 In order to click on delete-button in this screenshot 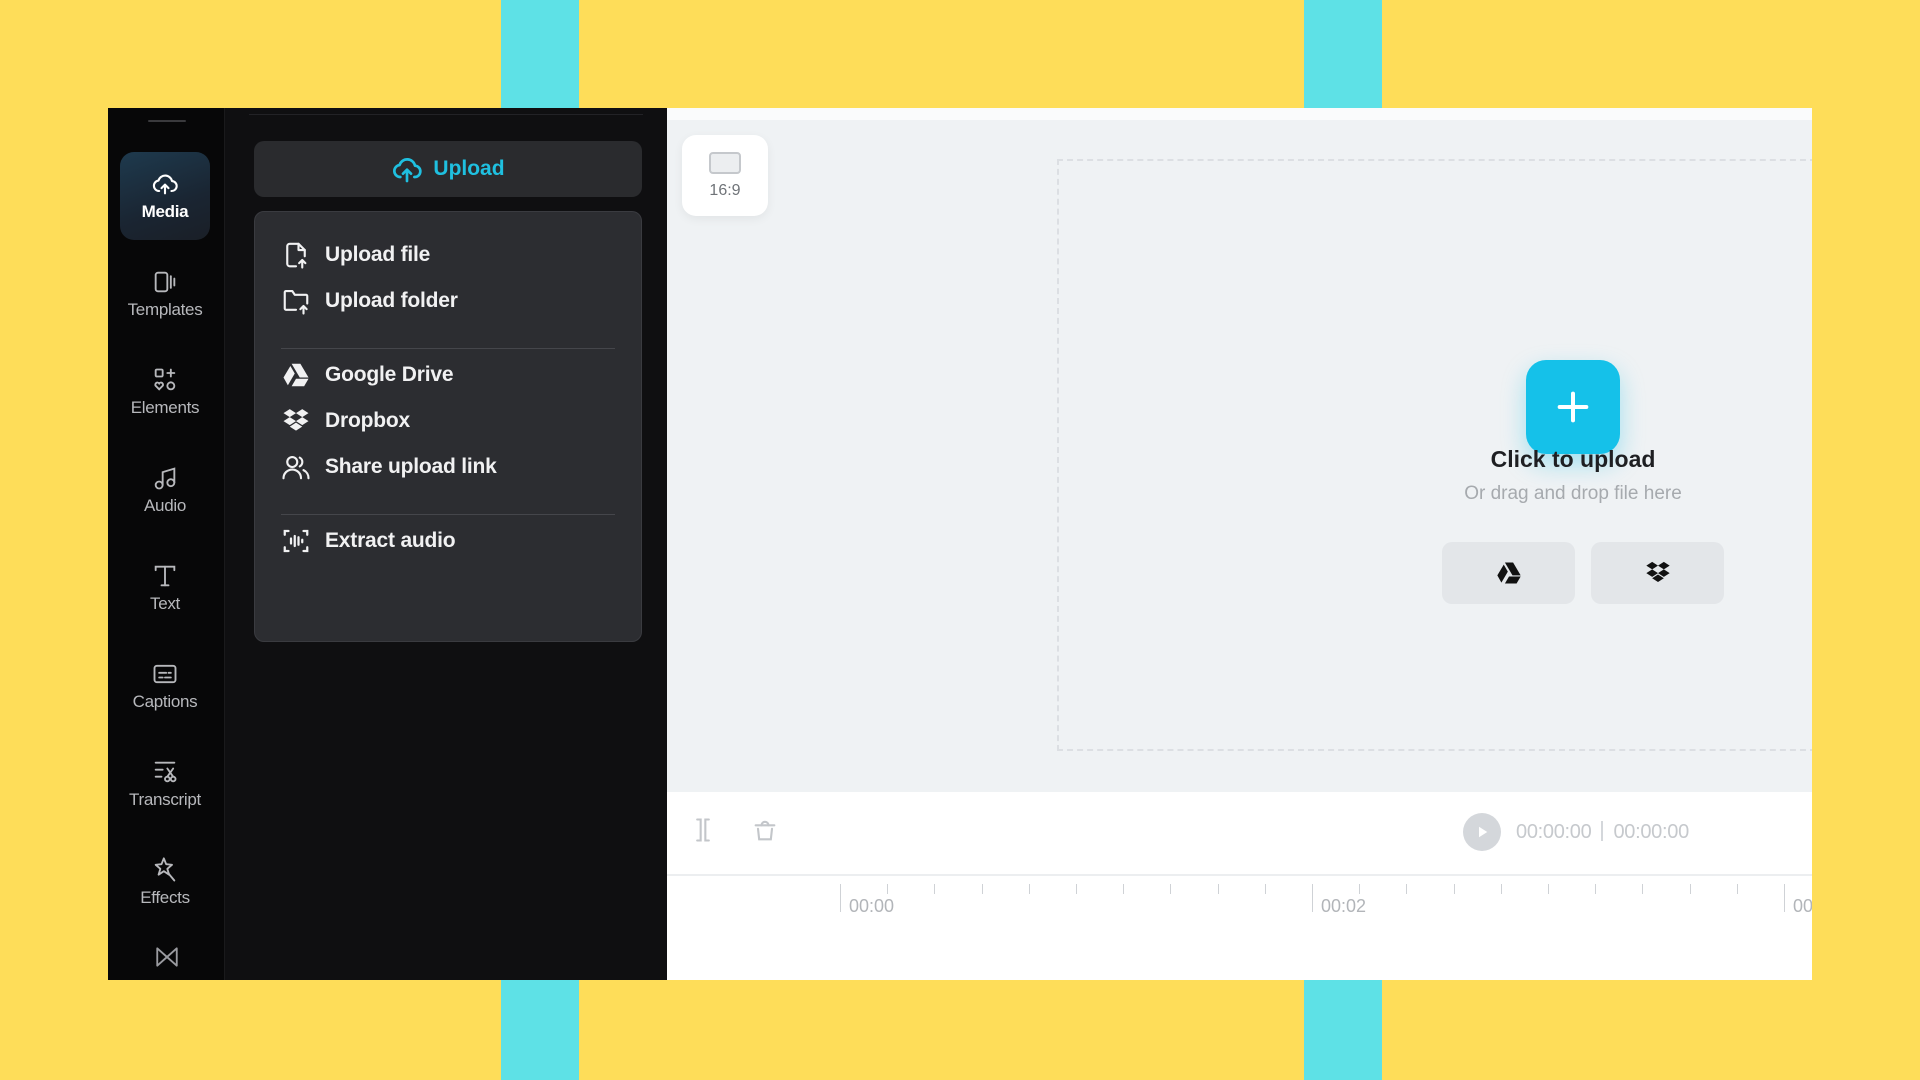, I will do `click(765, 830)`.